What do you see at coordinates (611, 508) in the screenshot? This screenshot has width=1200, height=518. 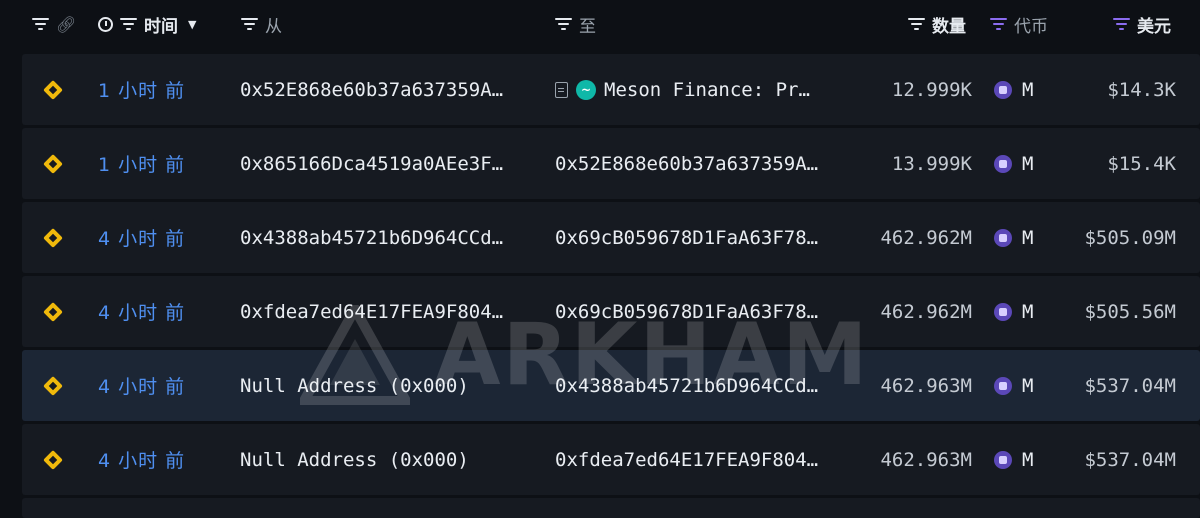 I see `table-row-partial` at bounding box center [611, 508].